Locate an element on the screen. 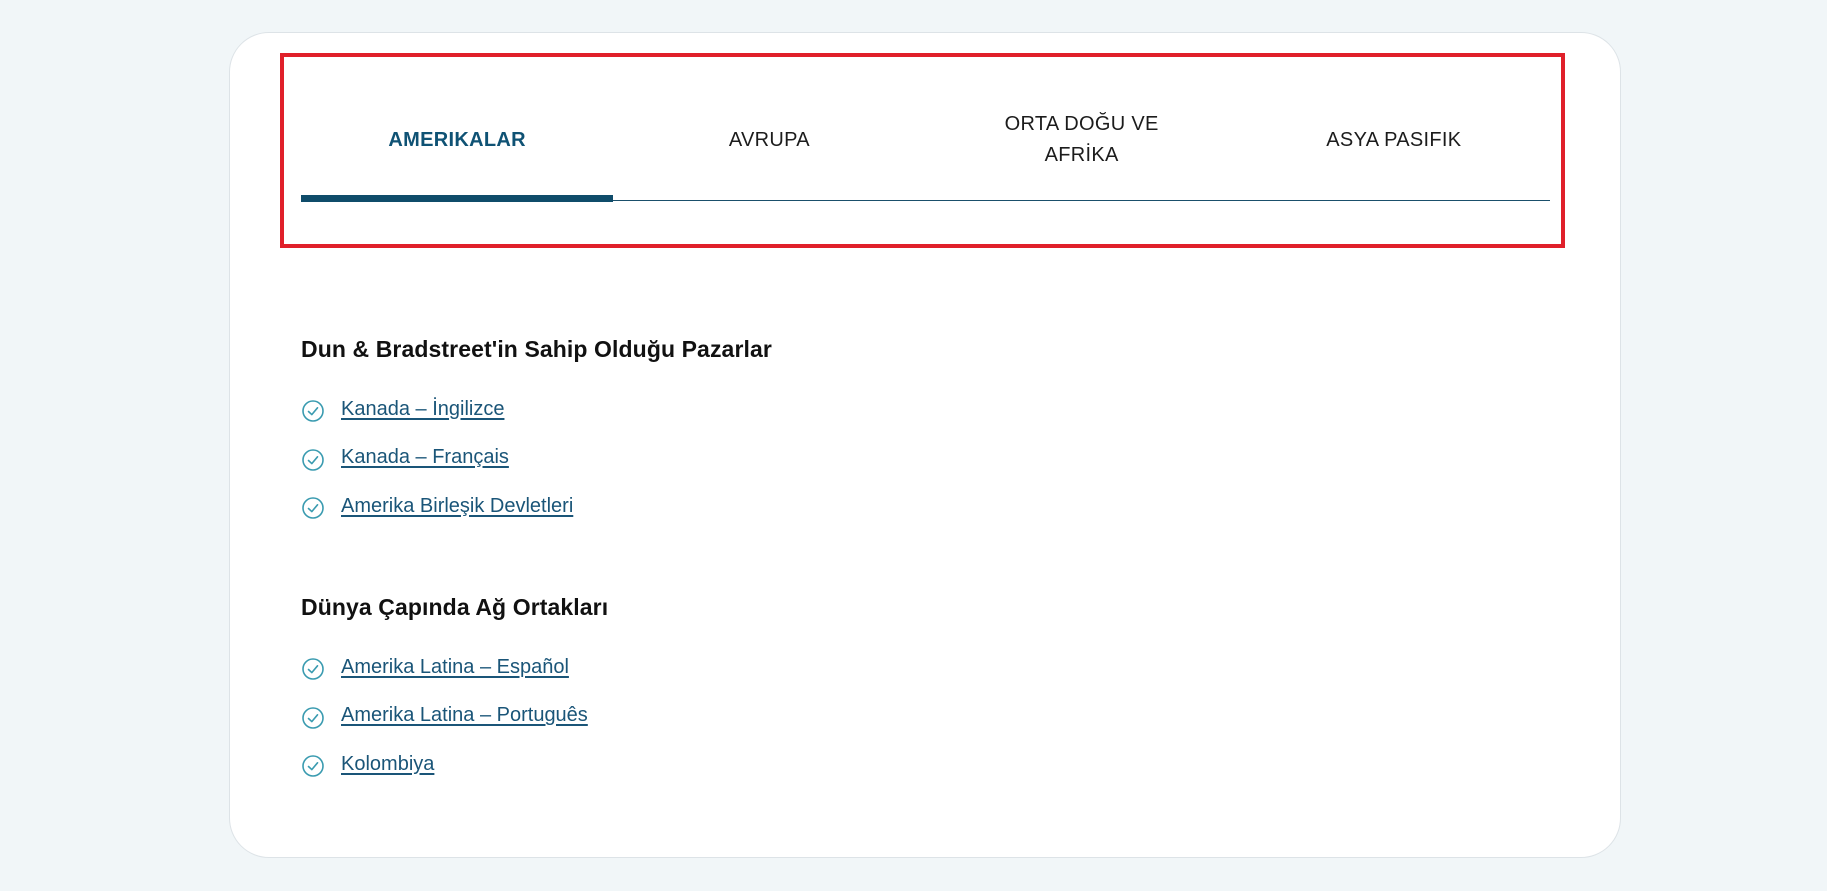  list-item: Amerika Latina – Português is located at coordinates (454, 716).